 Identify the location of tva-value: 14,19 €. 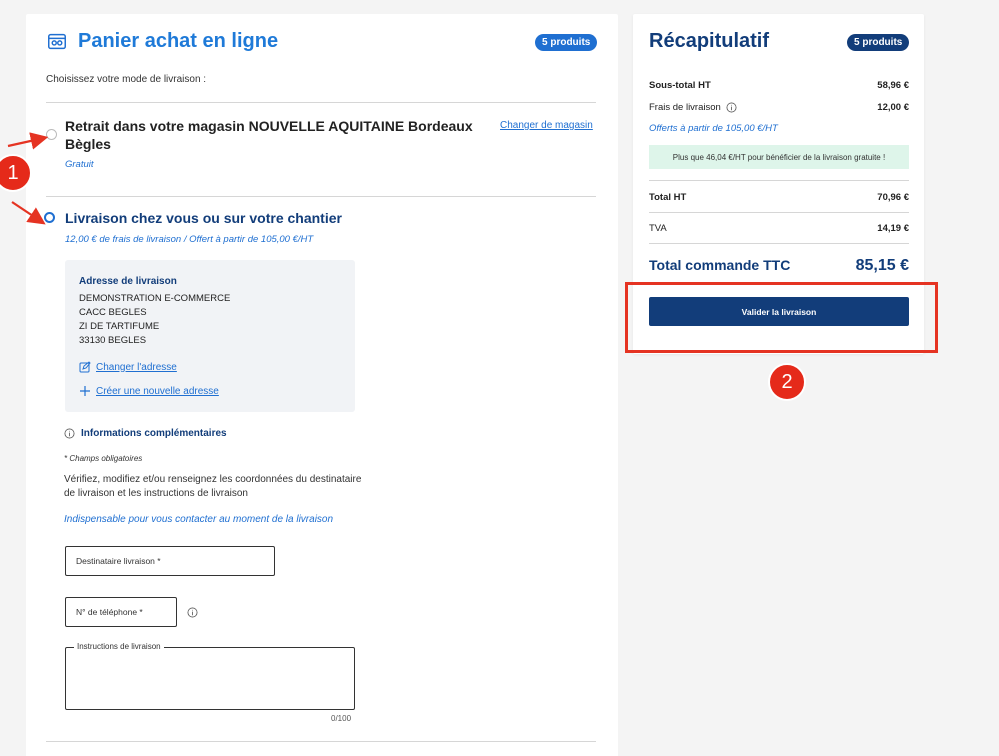
(893, 228).